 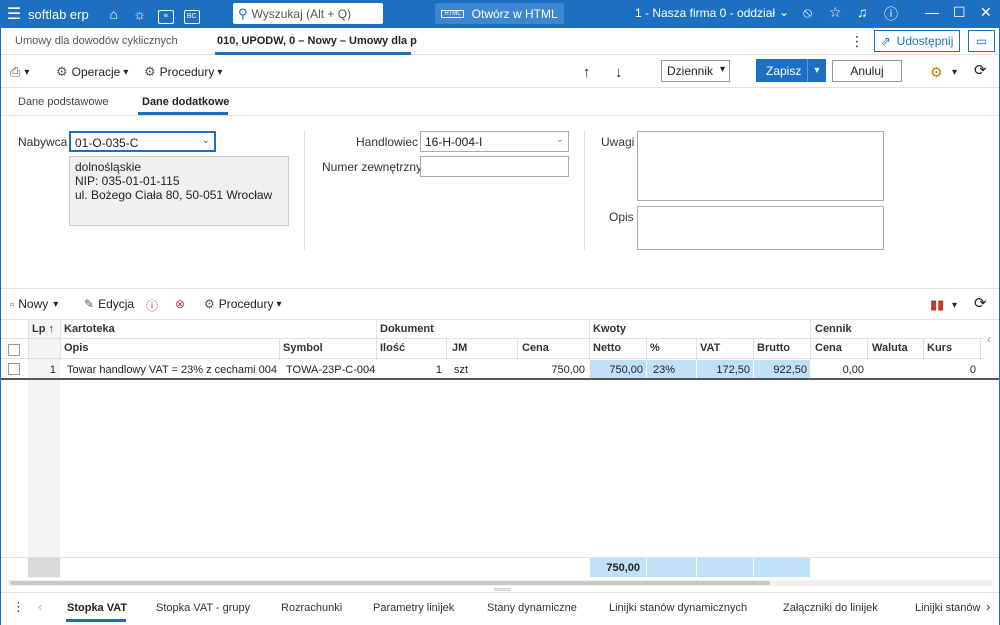 I want to click on grid-line, so click(x=492, y=338).